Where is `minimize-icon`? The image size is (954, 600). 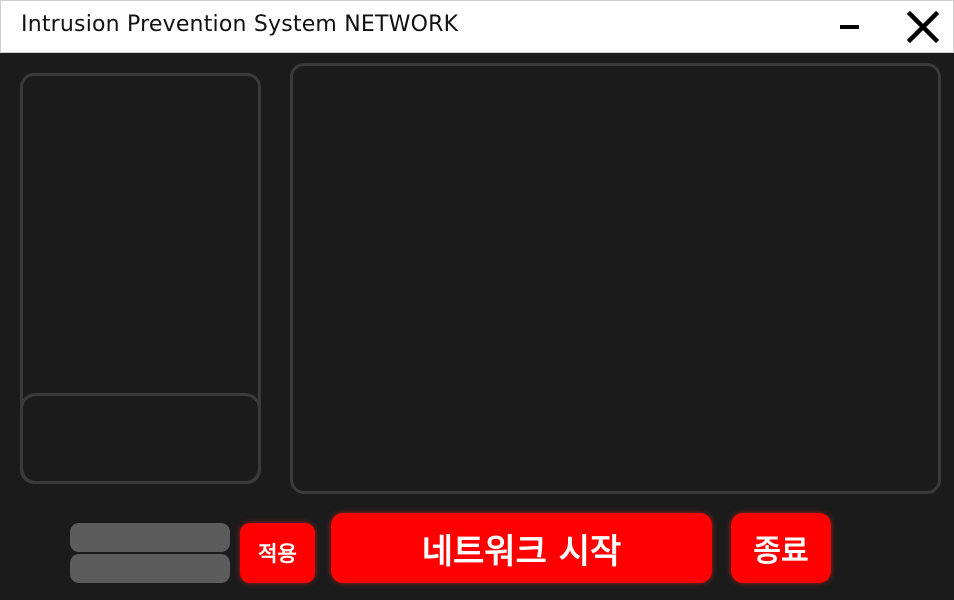
minimize-icon is located at coordinates (849, 27).